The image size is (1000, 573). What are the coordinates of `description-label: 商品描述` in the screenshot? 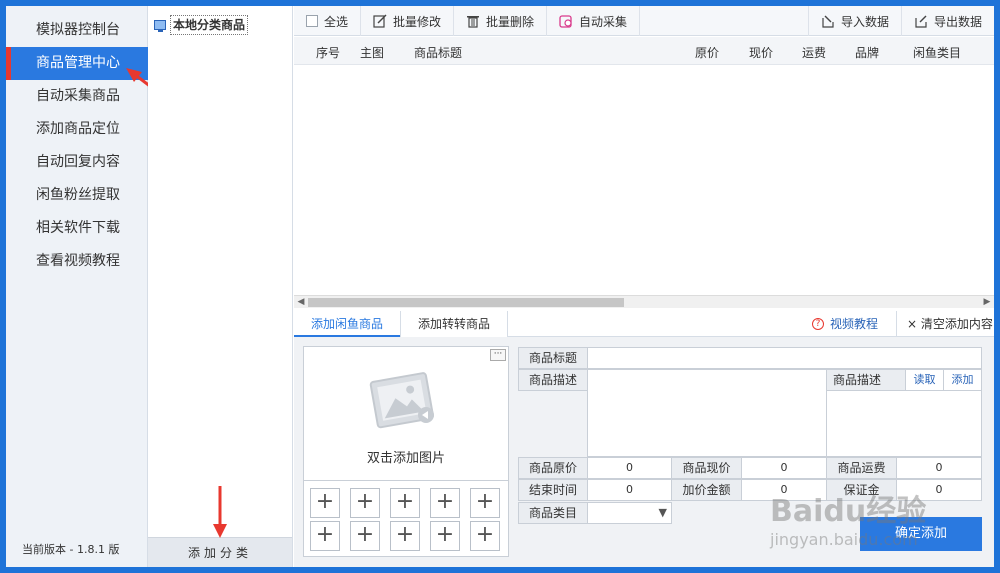 It's located at (553, 380).